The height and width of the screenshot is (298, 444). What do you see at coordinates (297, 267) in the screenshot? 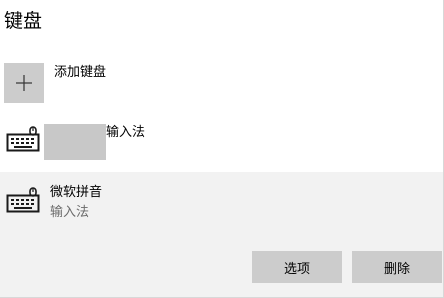
I see `options-button: 选项` at bounding box center [297, 267].